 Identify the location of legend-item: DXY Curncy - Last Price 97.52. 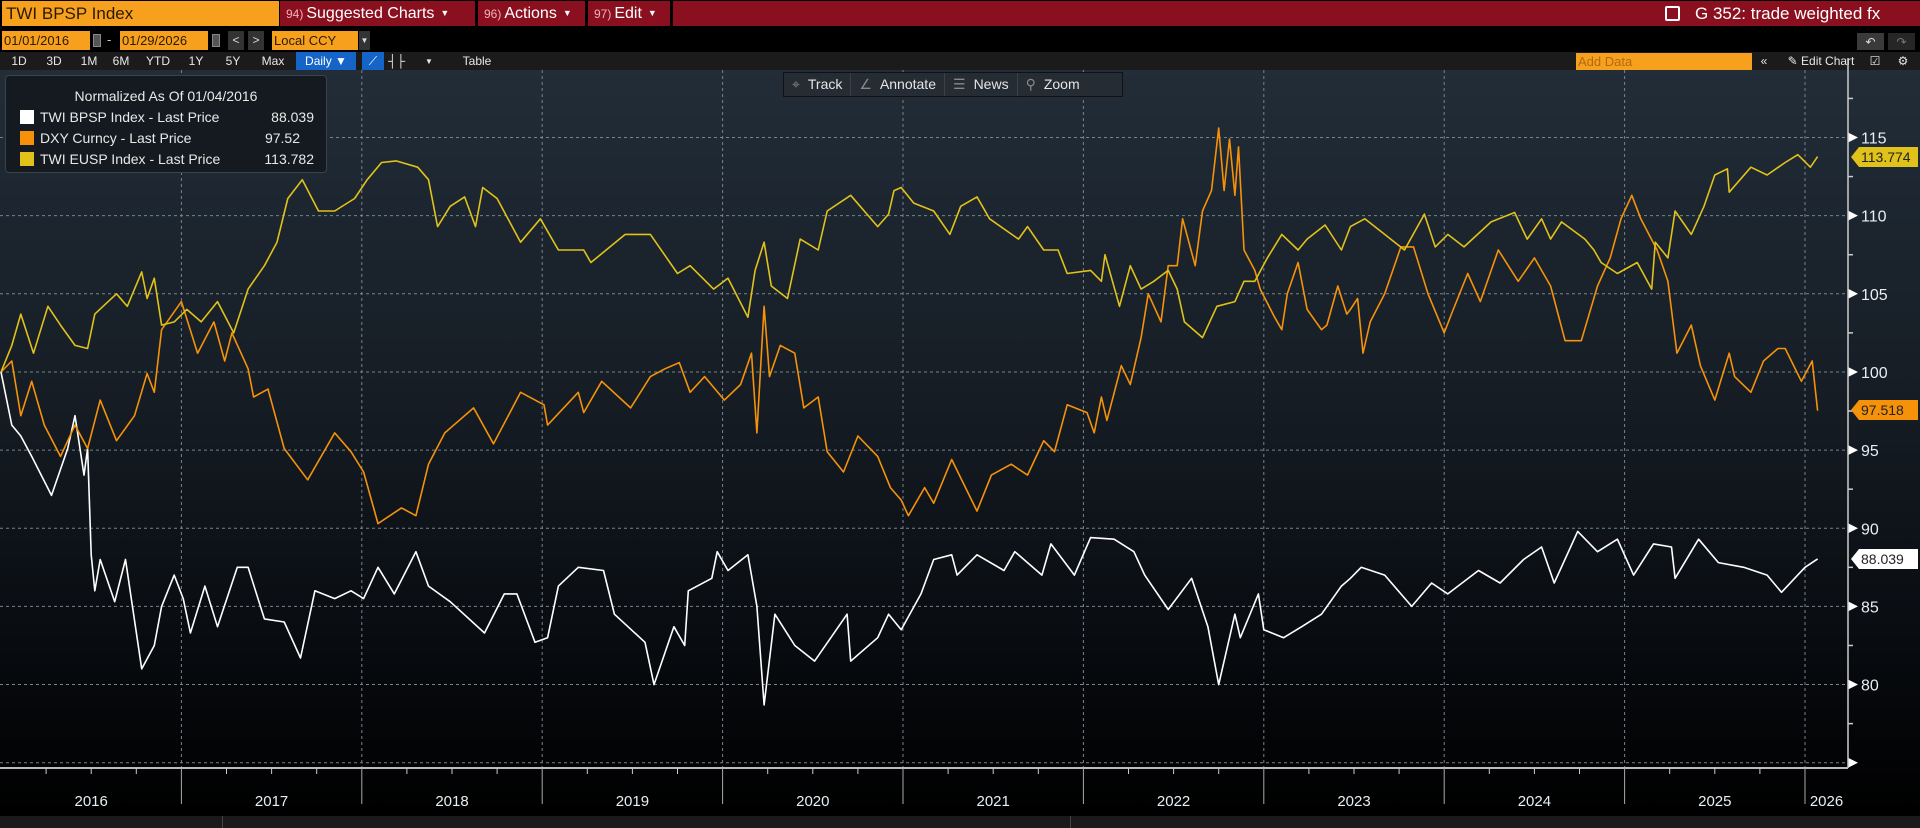
(170, 138).